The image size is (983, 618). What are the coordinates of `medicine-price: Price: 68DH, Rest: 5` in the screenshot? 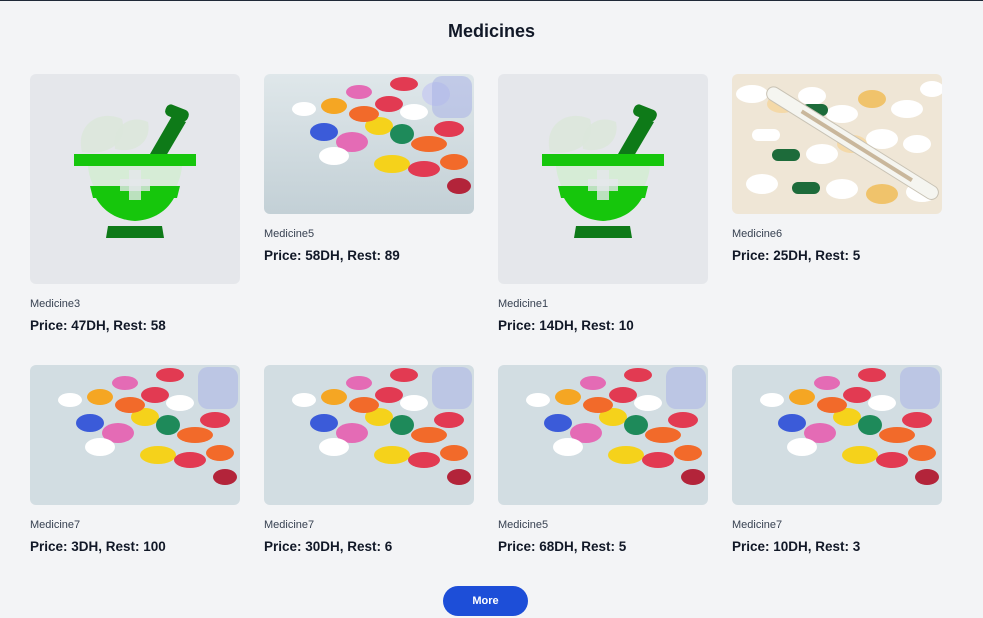 It's located at (562, 546).